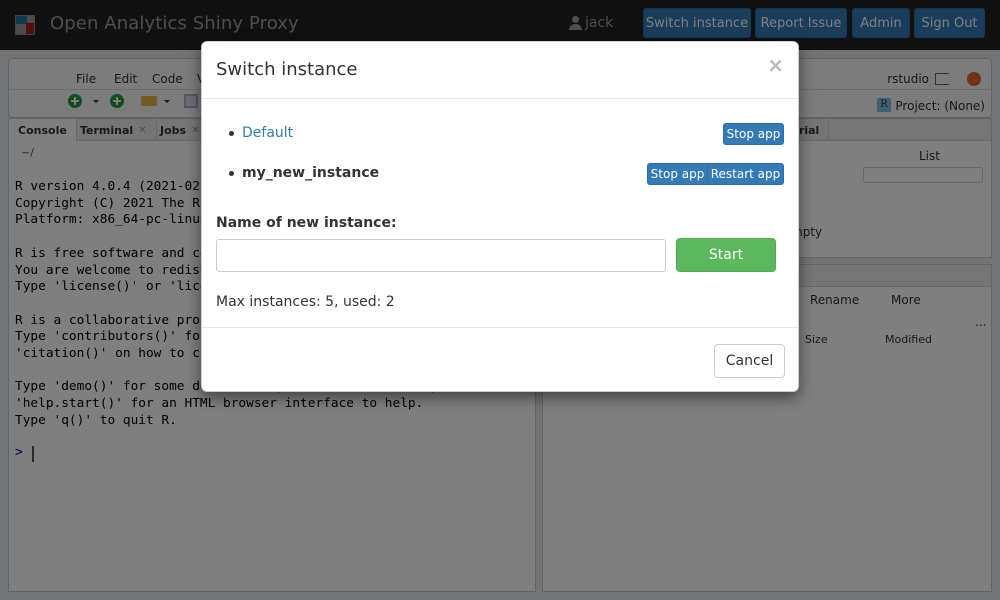 The width and height of the screenshot is (1000, 600). Describe the element at coordinates (753, 134) in the screenshot. I see `stop-app-default-button: Stop app` at that location.